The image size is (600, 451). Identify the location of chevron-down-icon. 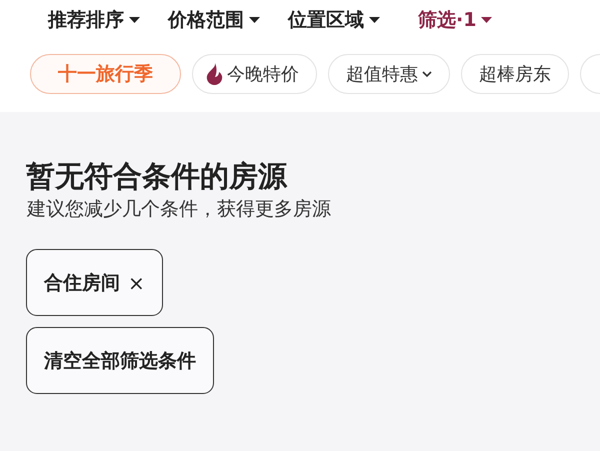
(427, 74).